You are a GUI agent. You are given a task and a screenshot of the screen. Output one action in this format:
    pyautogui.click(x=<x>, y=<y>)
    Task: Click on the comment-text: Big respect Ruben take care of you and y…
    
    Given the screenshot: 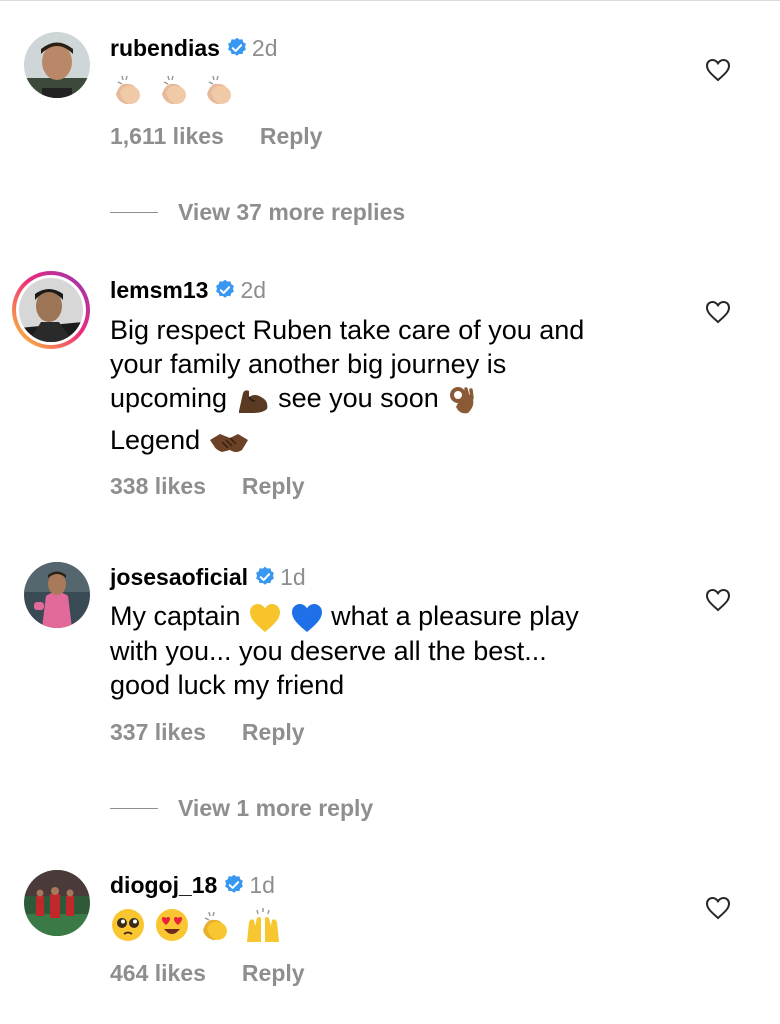 What is the action you would take?
    pyautogui.click(x=347, y=385)
    